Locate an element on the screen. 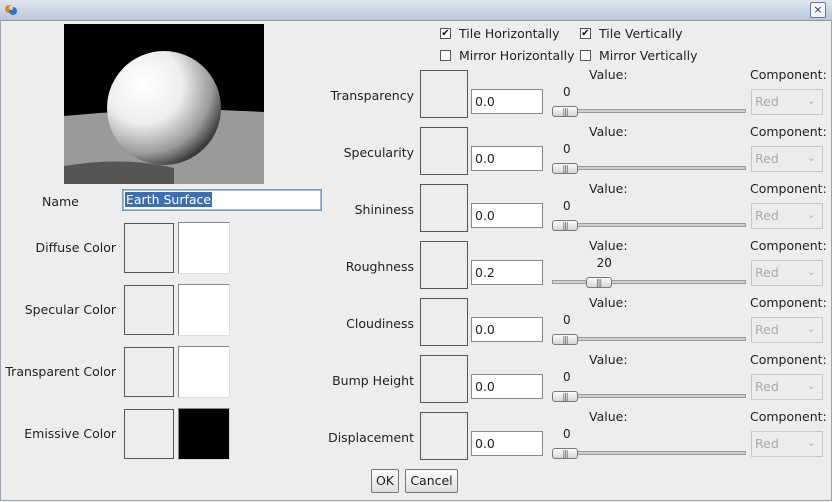  specular-color-label: Specular Color is located at coordinates (70, 309).